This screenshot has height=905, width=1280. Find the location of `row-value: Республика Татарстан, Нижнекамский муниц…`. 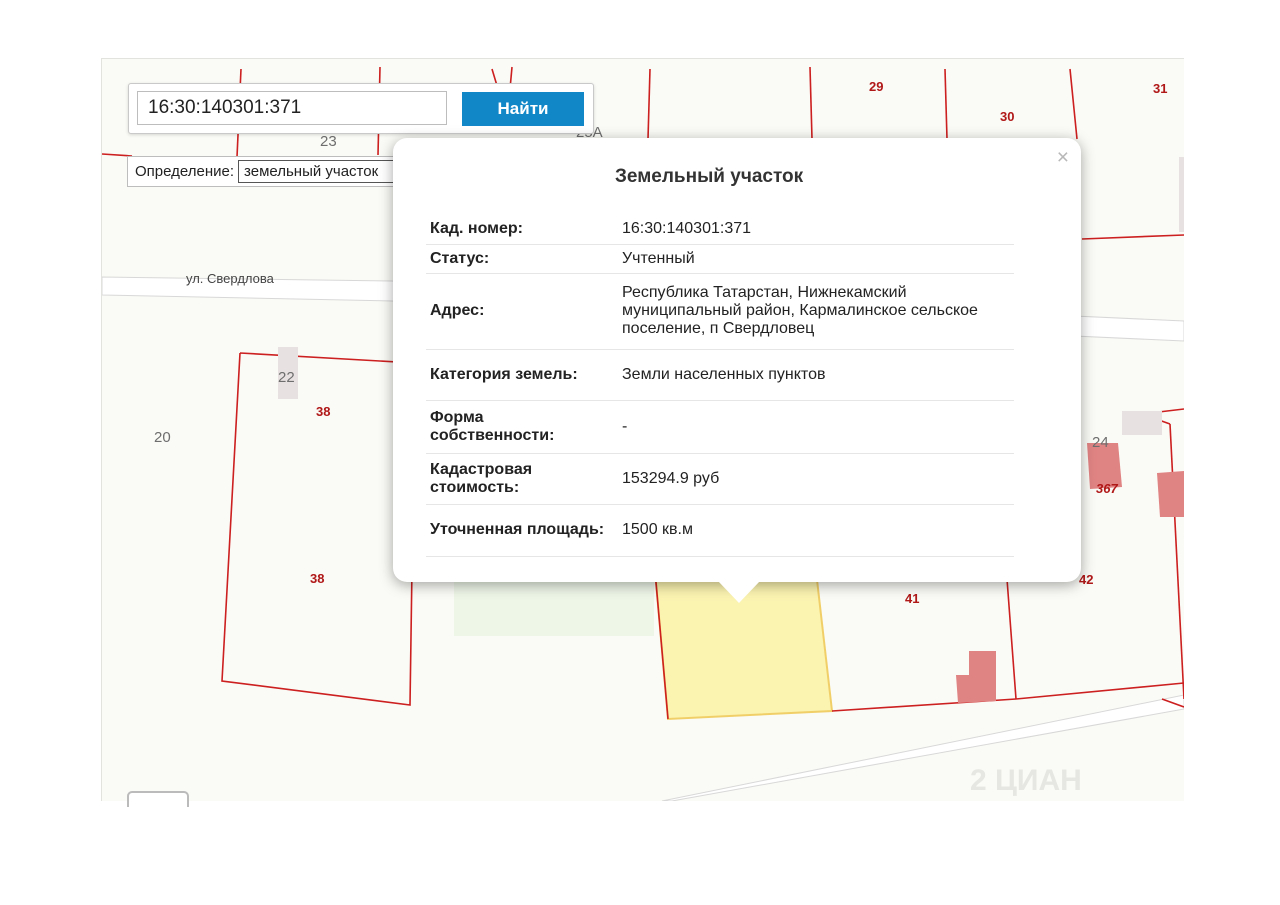

row-value: Республика Татарстан, Нижнекамский муниц… is located at coordinates (814, 311).